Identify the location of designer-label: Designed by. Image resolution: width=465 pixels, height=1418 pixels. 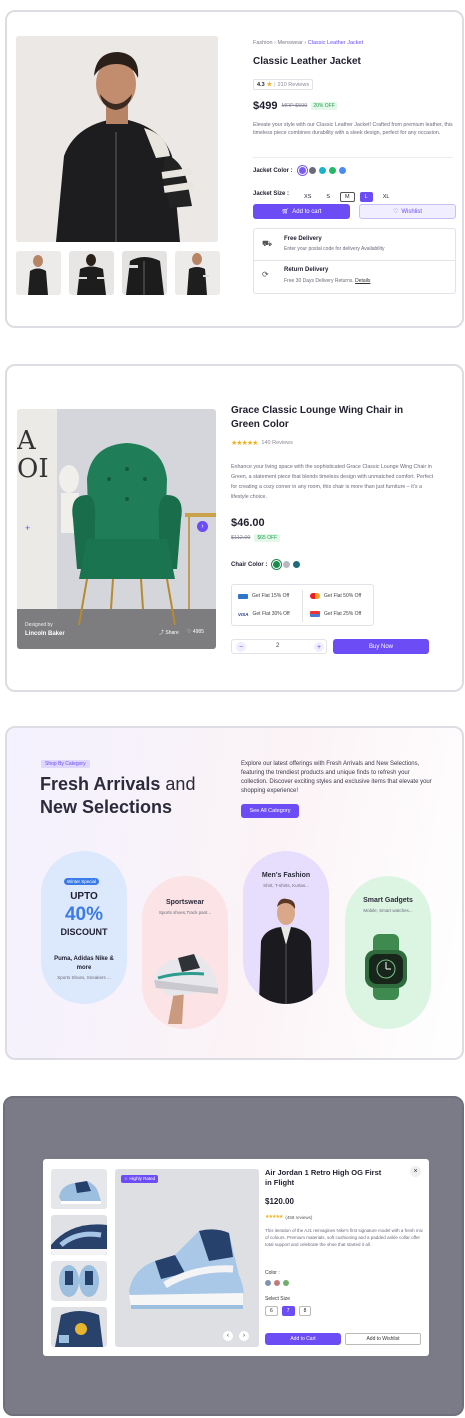
(39, 625).